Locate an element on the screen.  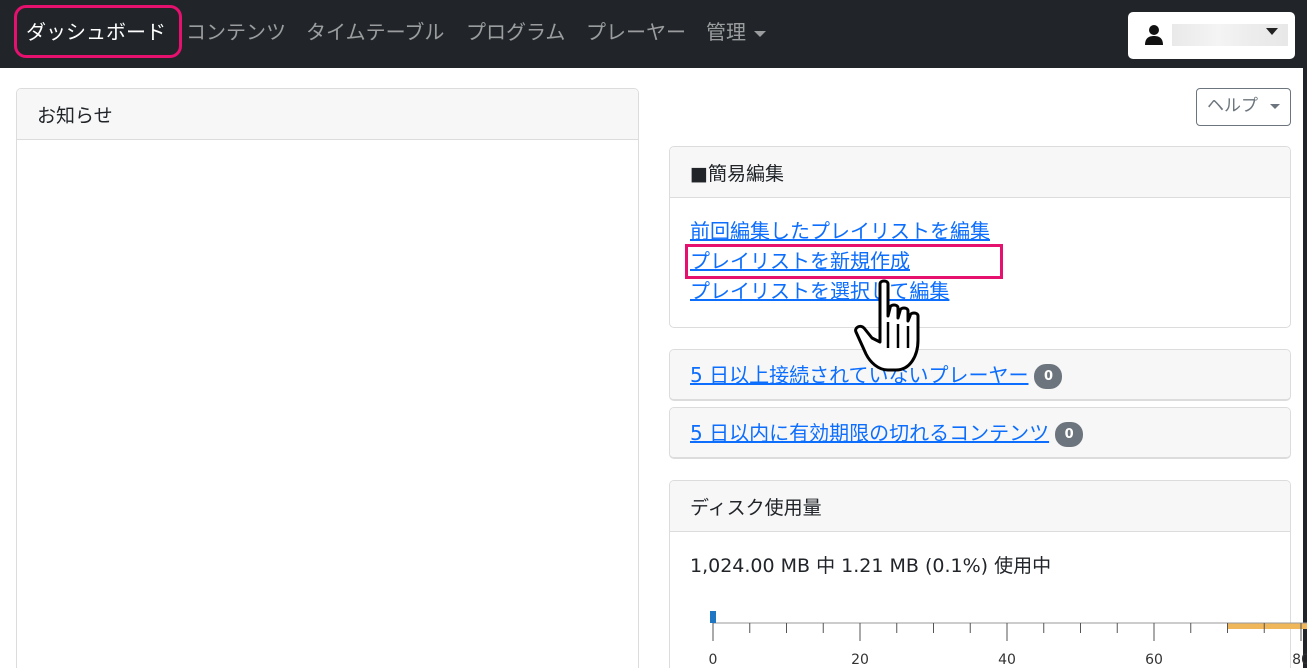
x-tick-label: 20 is located at coordinates (860, 660).